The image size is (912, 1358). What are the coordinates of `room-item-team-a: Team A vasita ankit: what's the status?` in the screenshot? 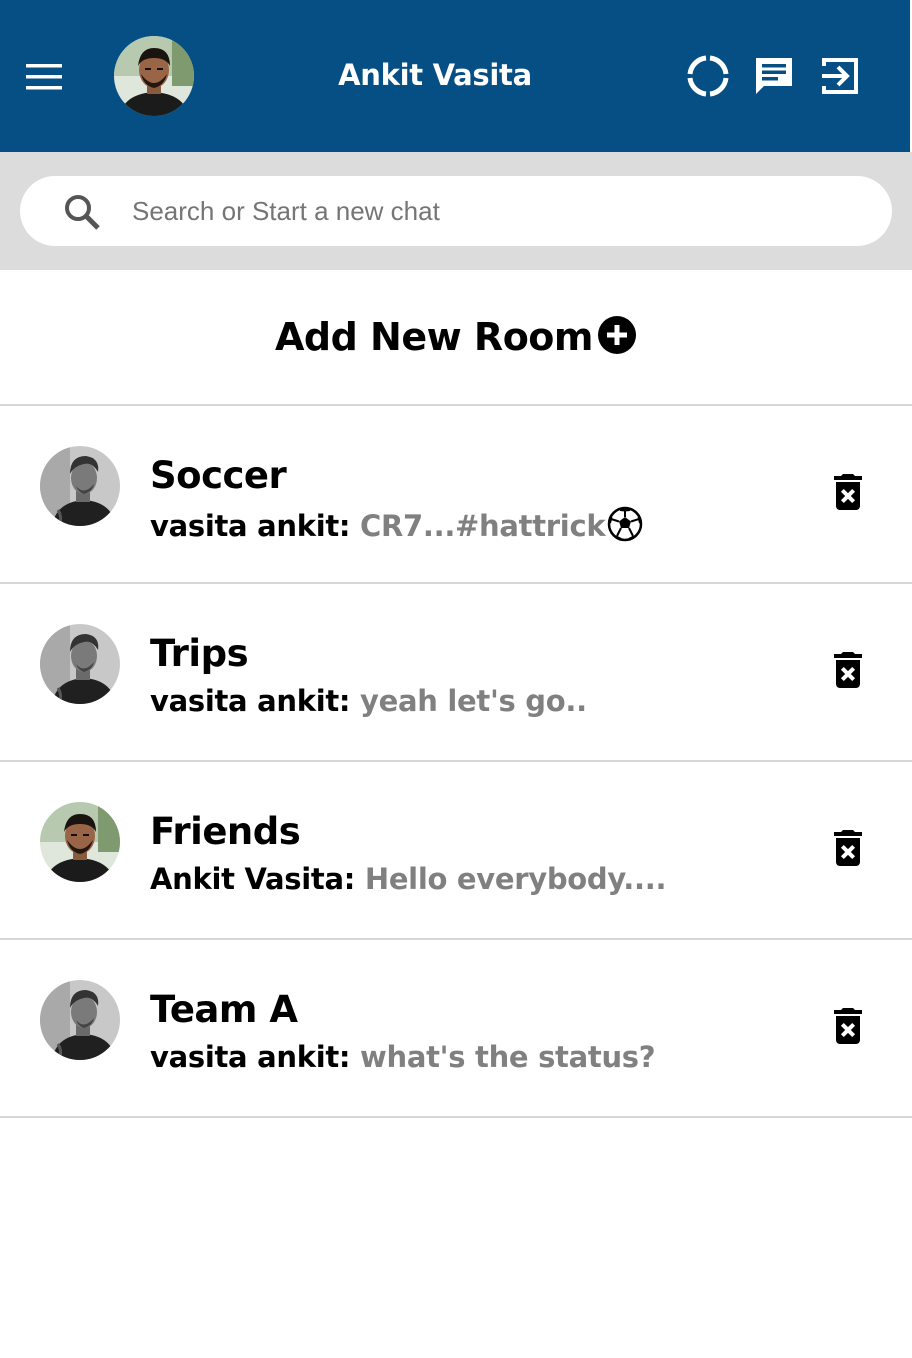 It's located at (456, 1029).